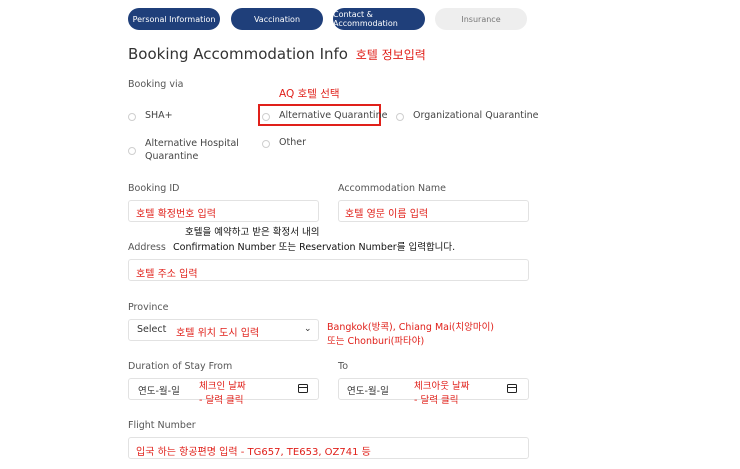 The height and width of the screenshot is (469, 740). I want to click on aq-annotation: AQ 호텔 선택, so click(309, 94).